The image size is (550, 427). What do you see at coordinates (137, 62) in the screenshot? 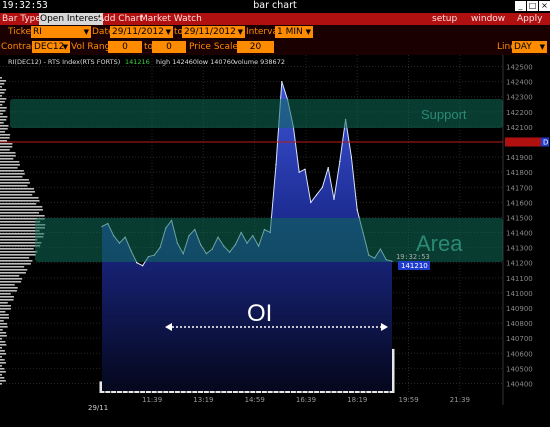
I see `last-price: 141216` at bounding box center [137, 62].